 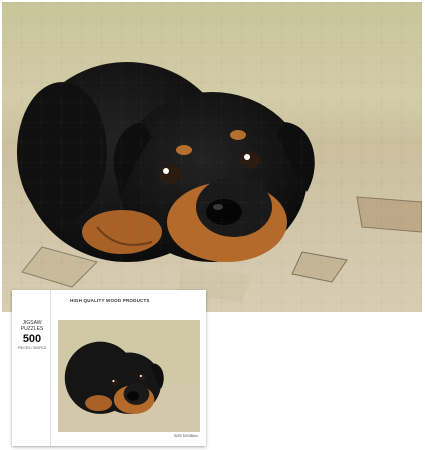 I want to click on brand-text: HIGH QUALITY WOOD PRODUCTS, so click(x=110, y=300).